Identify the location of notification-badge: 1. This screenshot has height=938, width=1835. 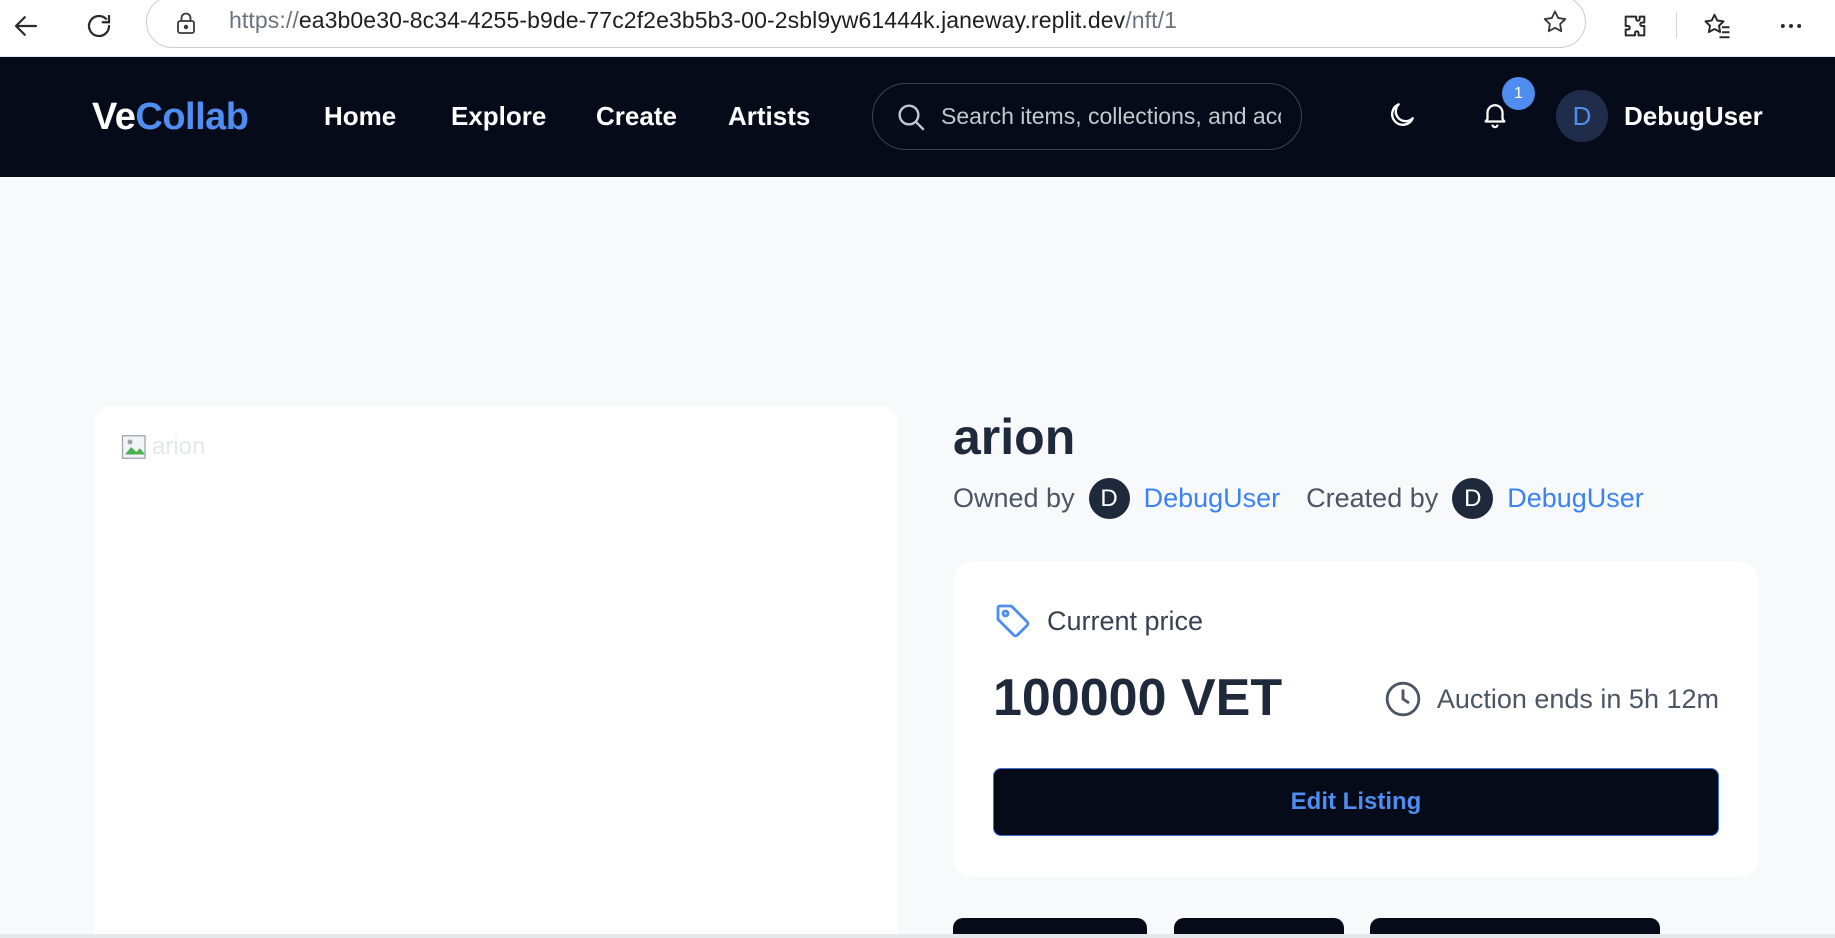
(1518, 93).